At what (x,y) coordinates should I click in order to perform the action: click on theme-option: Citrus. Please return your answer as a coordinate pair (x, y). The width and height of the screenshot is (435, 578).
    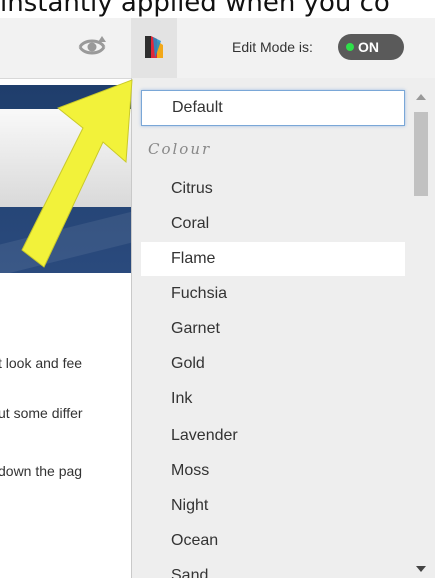
    Looking at the image, I should click on (273, 189).